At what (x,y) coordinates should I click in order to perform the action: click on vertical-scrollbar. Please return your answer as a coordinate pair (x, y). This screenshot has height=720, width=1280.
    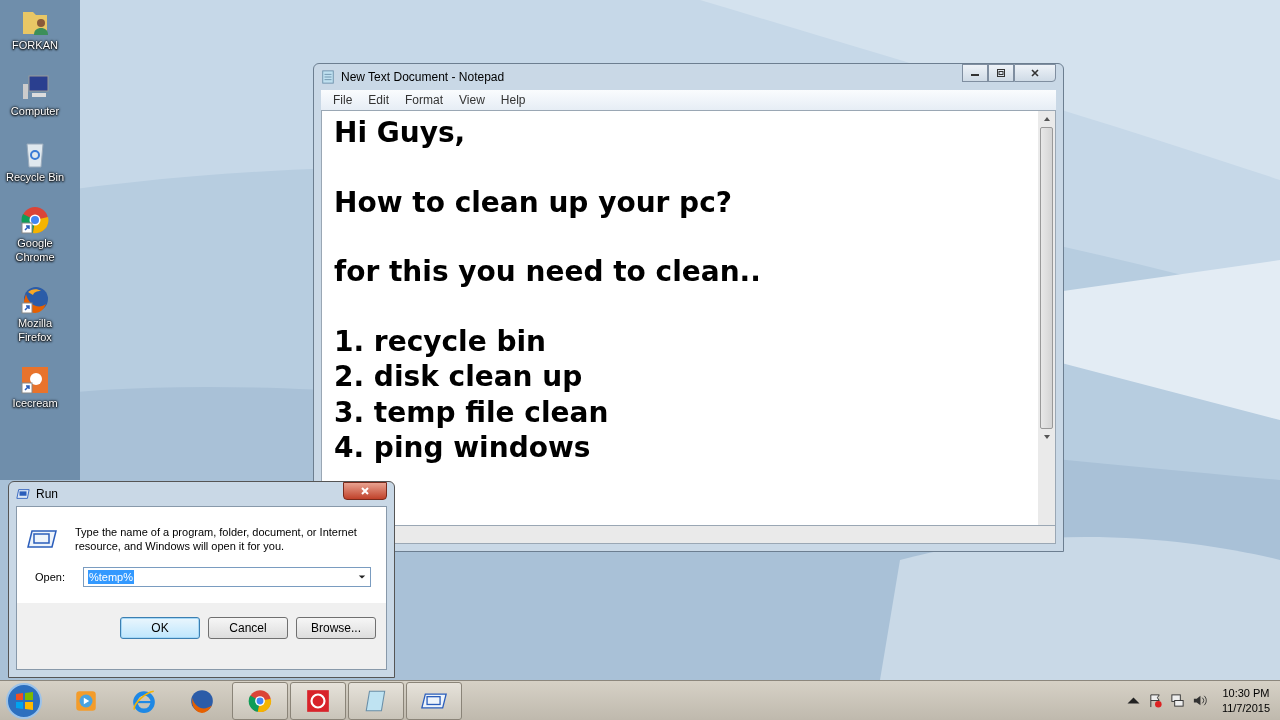
    Looking at the image, I should click on (1046, 318).